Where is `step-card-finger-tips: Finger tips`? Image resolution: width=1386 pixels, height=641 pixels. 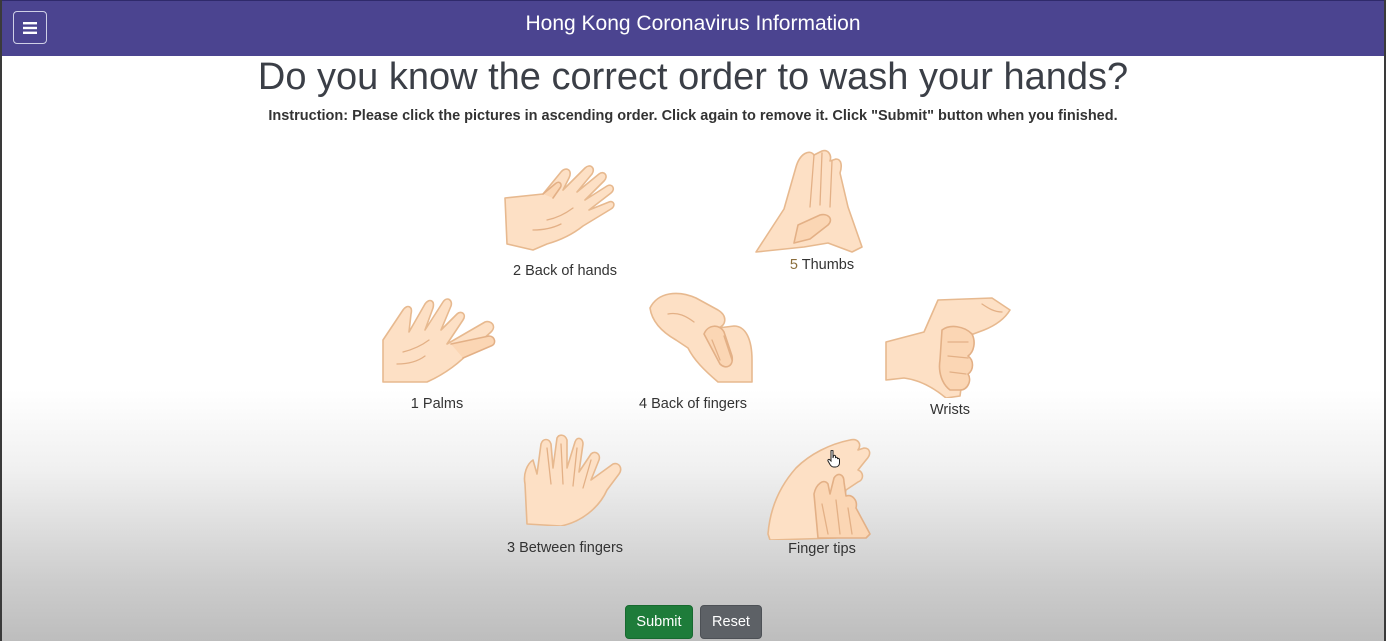 step-card-finger-tips: Finger tips is located at coordinates (822, 497).